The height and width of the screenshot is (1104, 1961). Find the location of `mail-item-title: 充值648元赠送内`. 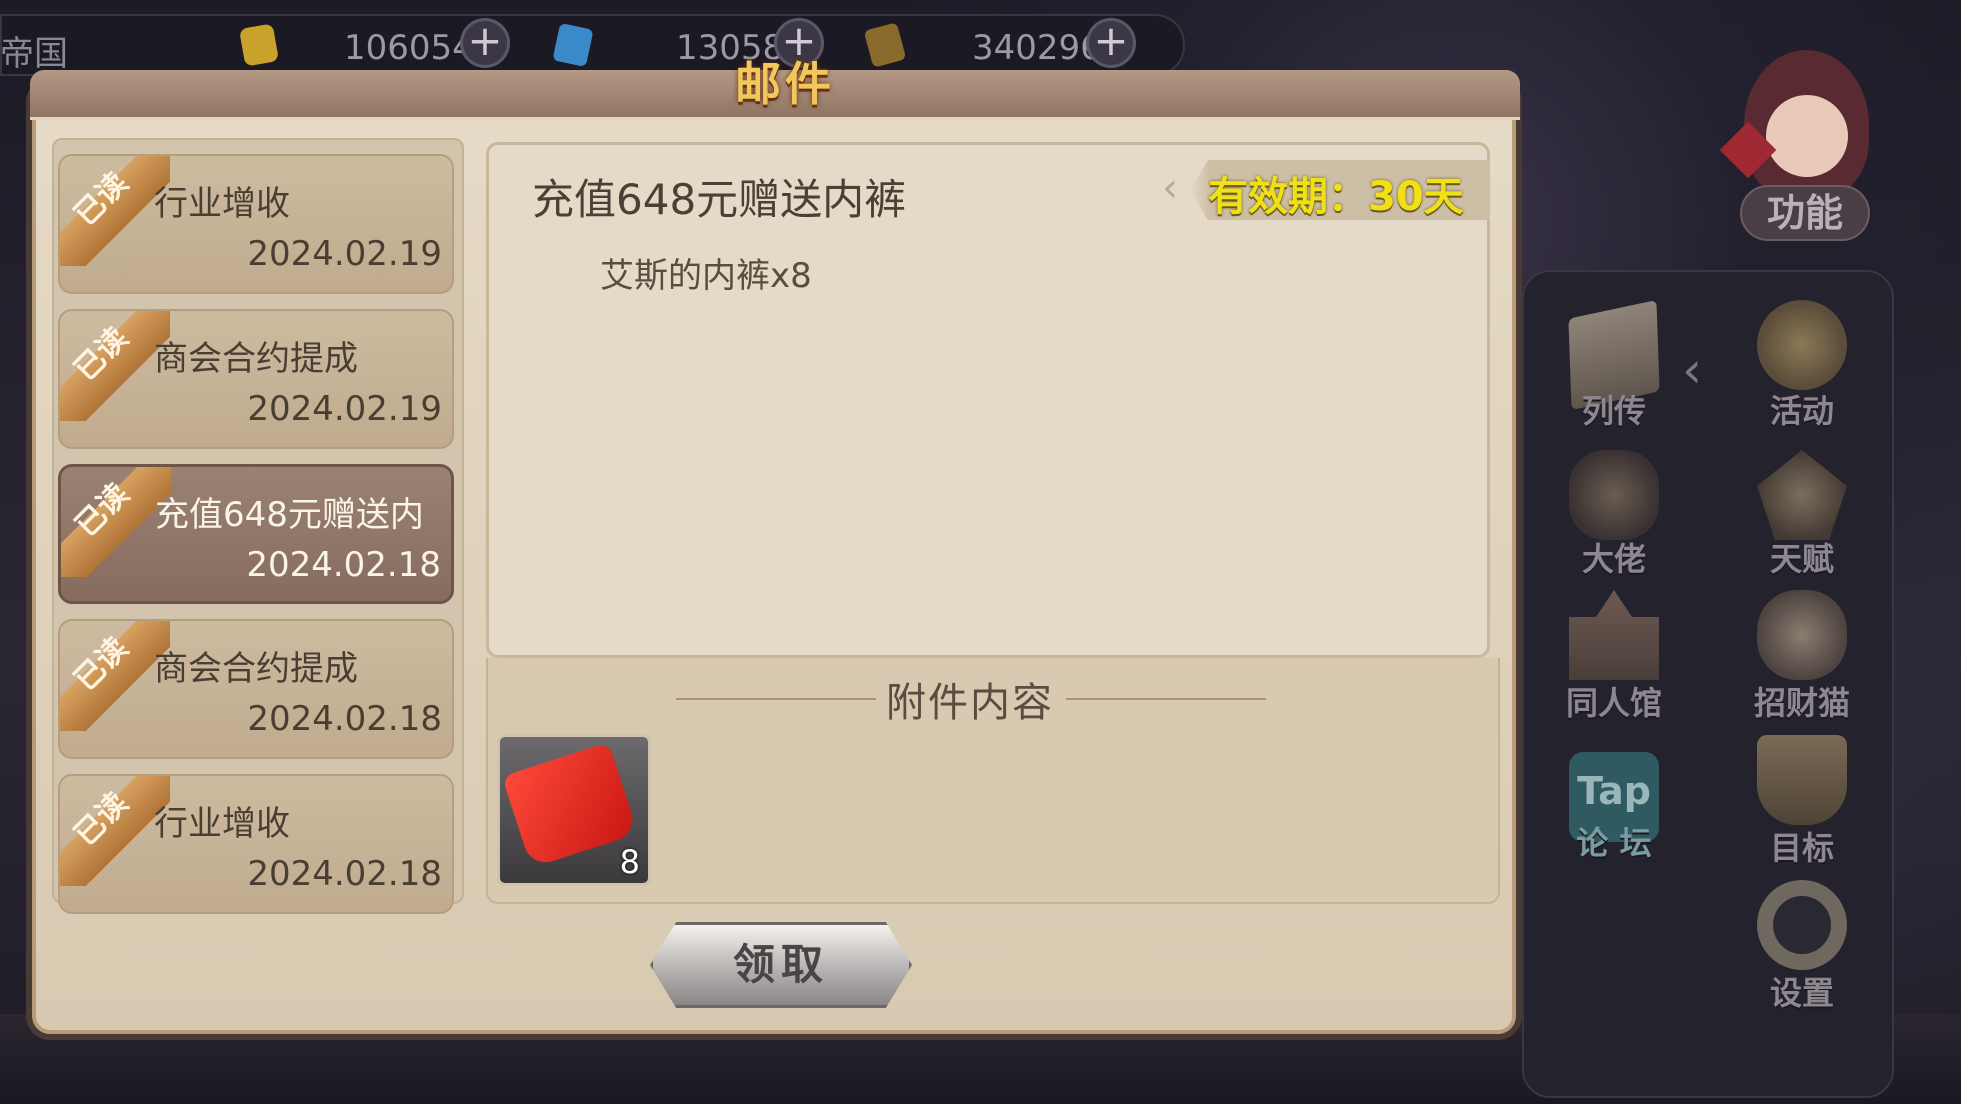

mail-item-title: 充值648元赠送内 is located at coordinates (289, 515).